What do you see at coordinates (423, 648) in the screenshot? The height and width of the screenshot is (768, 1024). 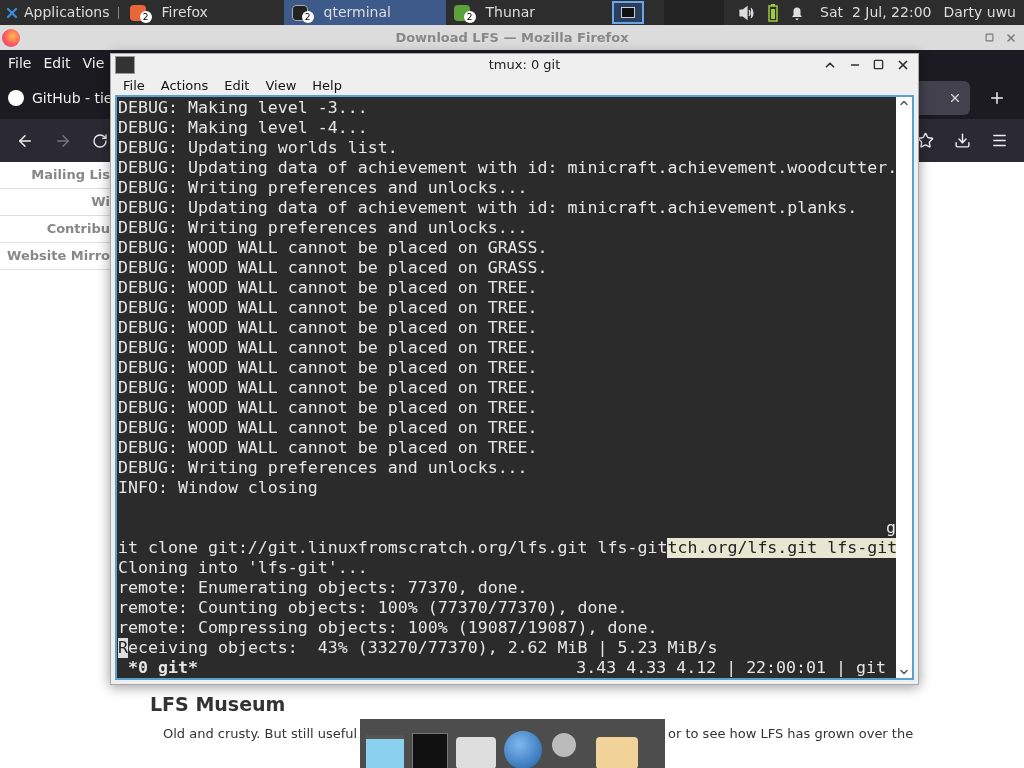 I see `terminal-line: eceiving objects: 43% (33270/77370), 2.62 MiB | 5.23 MiB/s` at bounding box center [423, 648].